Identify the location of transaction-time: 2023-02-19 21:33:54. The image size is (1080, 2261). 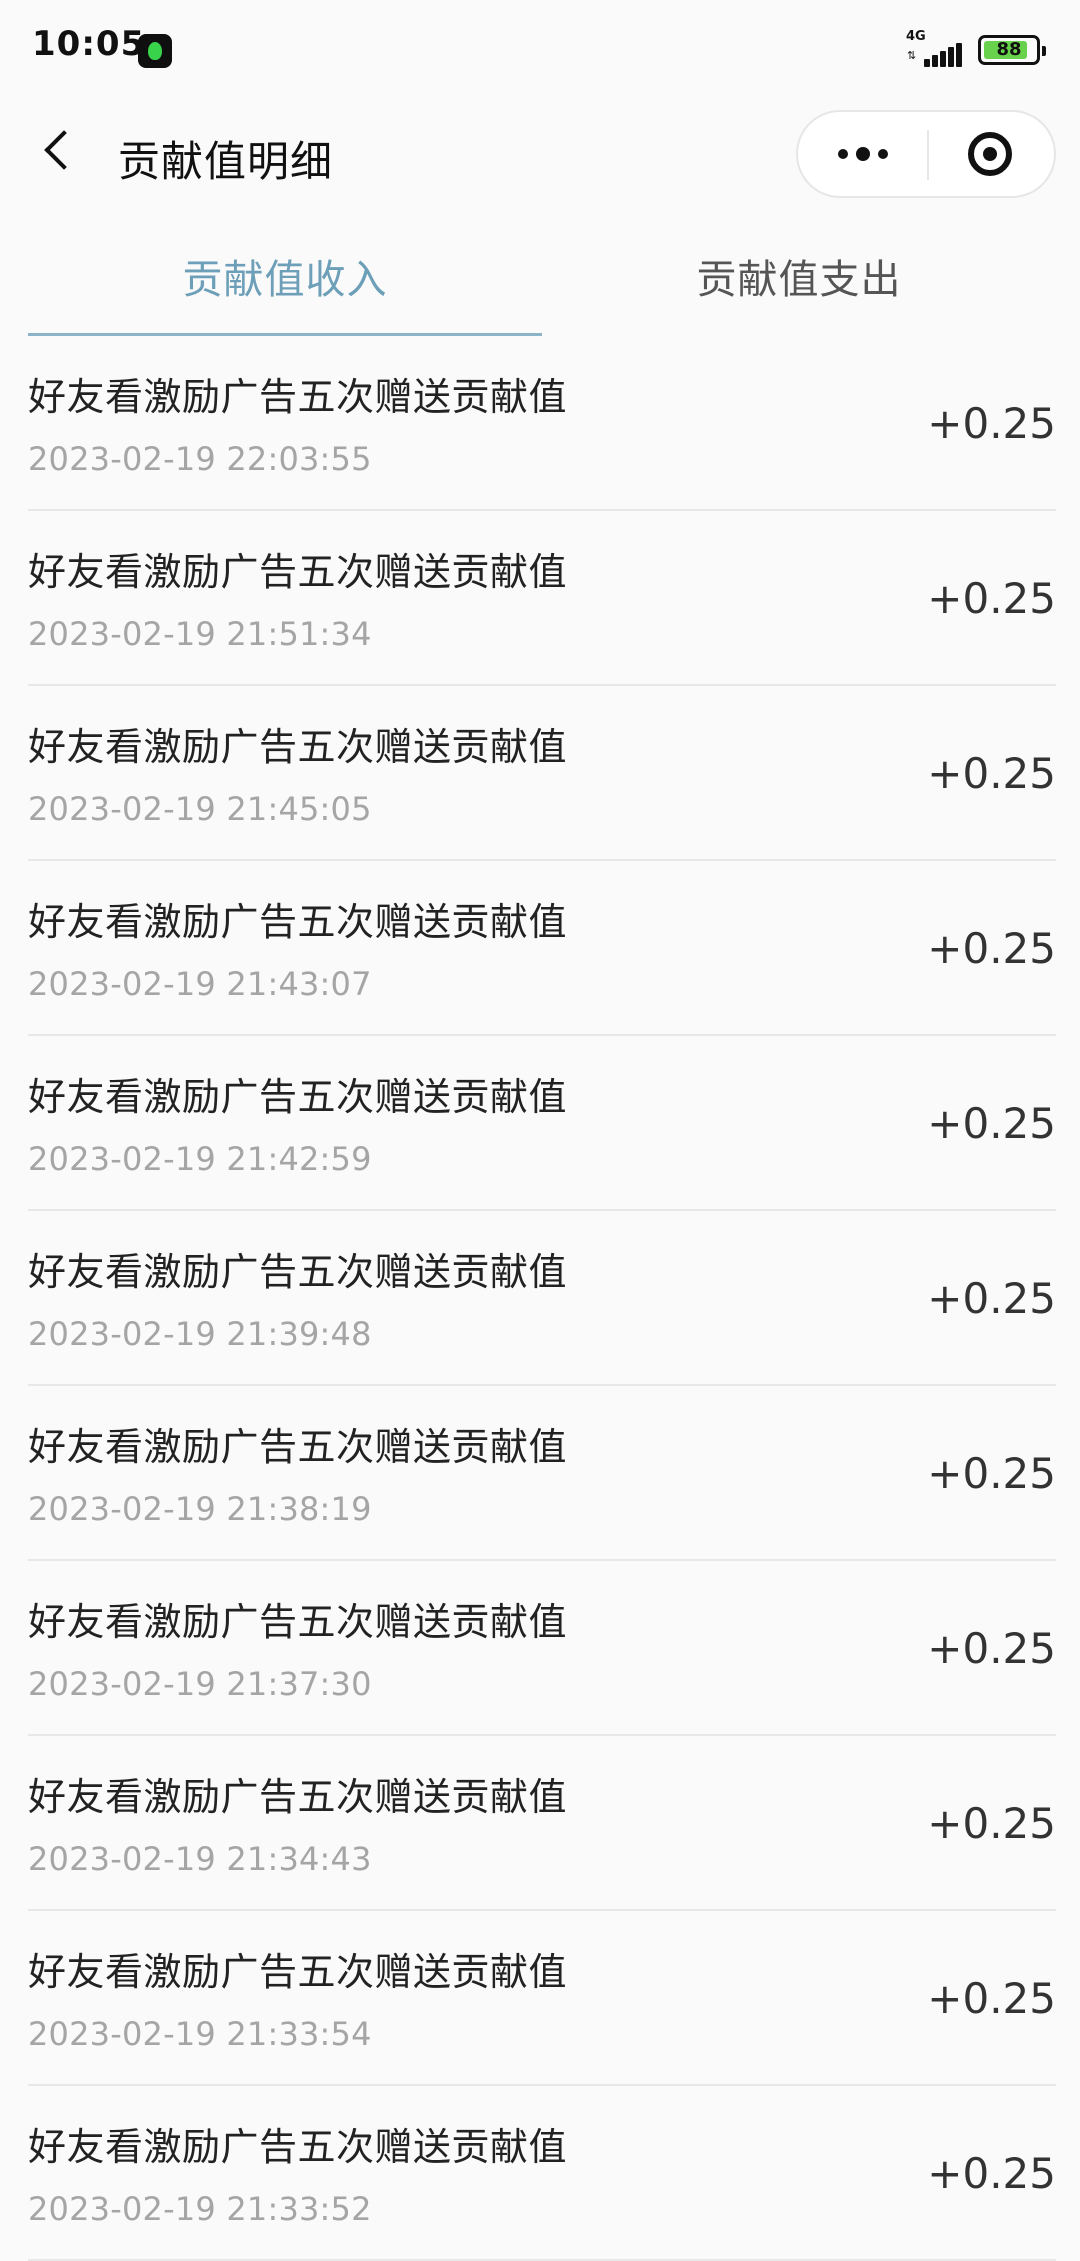
(200, 2034).